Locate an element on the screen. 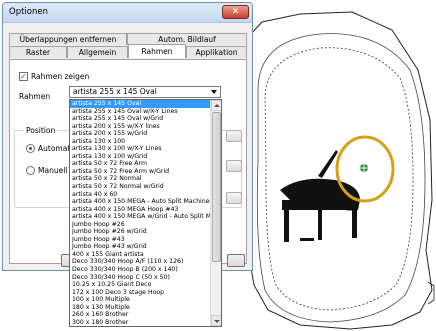  tab-ueberlappungen: Überlappungen entfernen is located at coordinates (68, 39).